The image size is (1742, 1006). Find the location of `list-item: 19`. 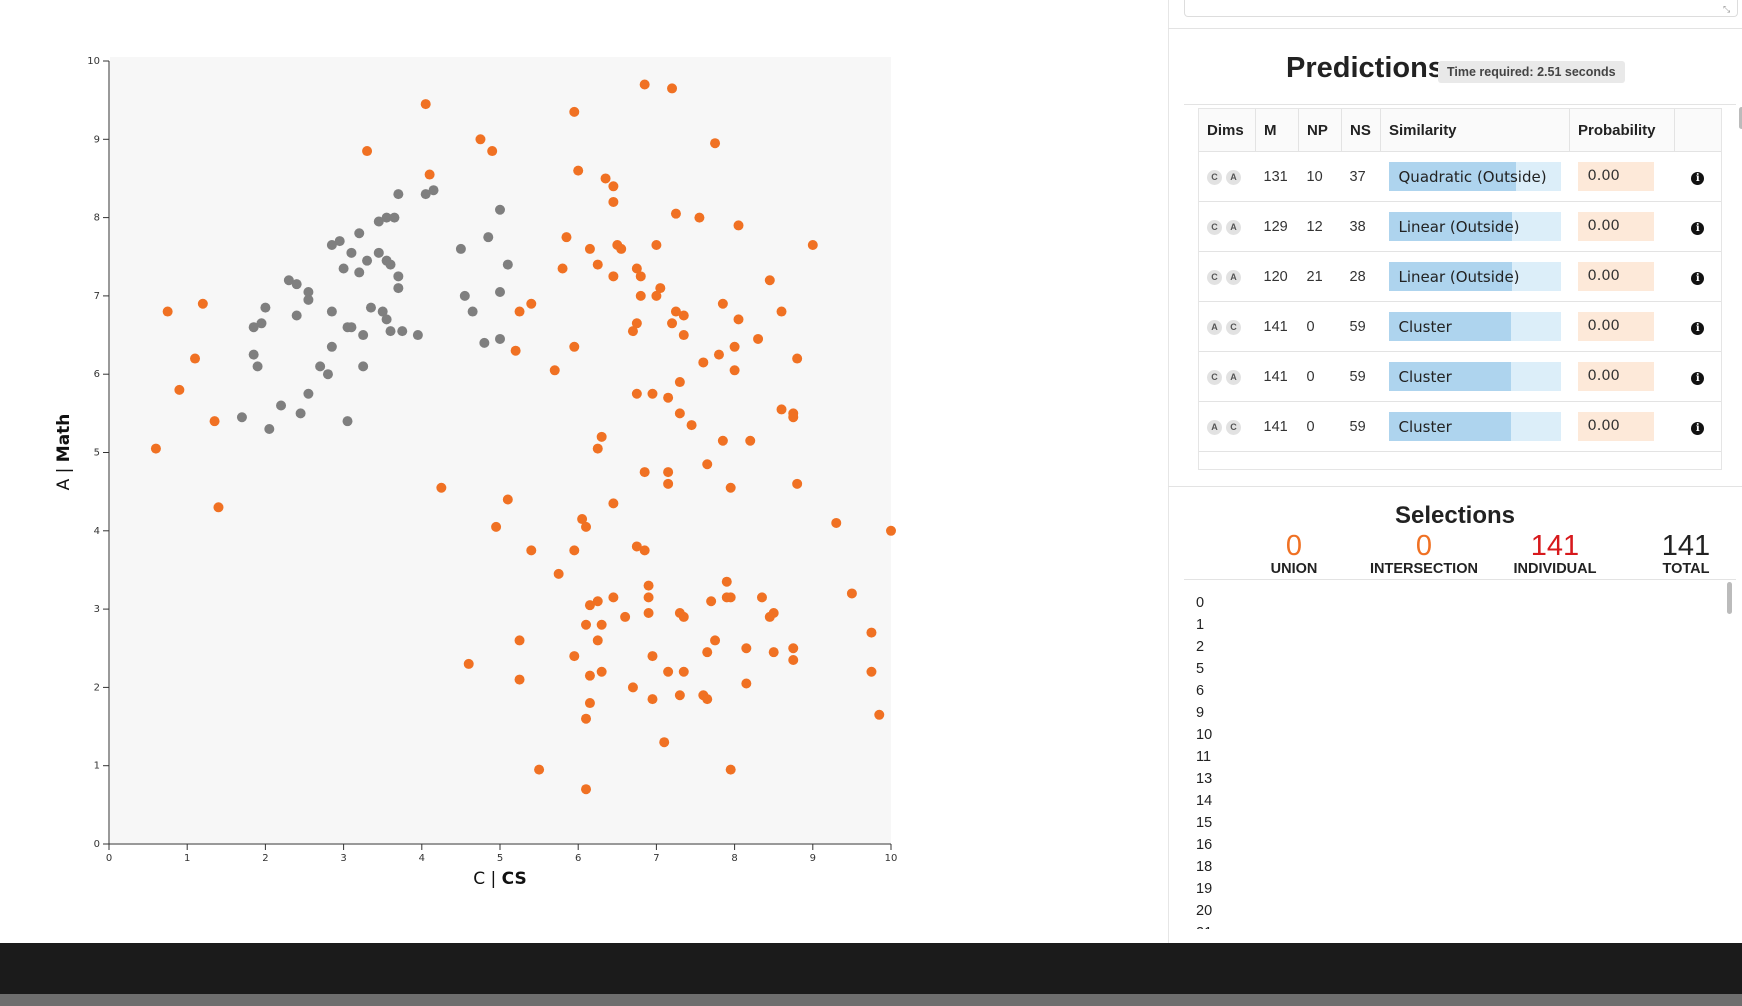

list-item: 19 is located at coordinates (1456, 889).